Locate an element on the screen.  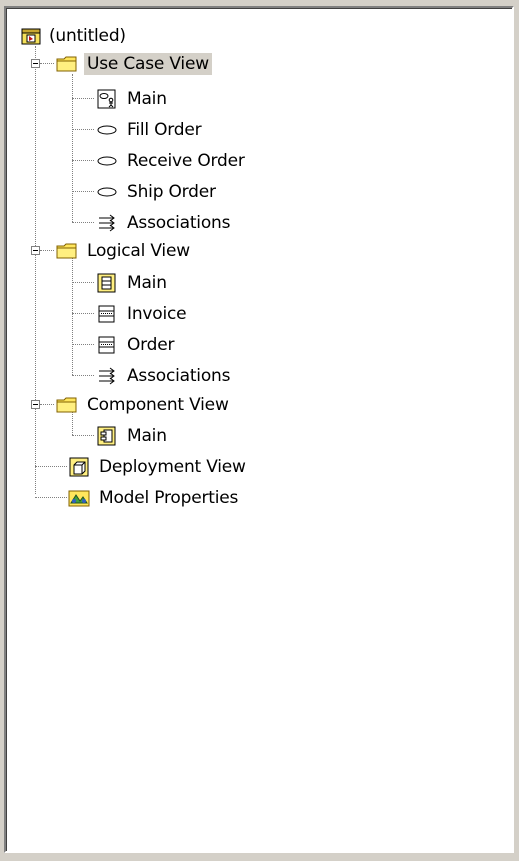
order-label: Order is located at coordinates (151, 345).